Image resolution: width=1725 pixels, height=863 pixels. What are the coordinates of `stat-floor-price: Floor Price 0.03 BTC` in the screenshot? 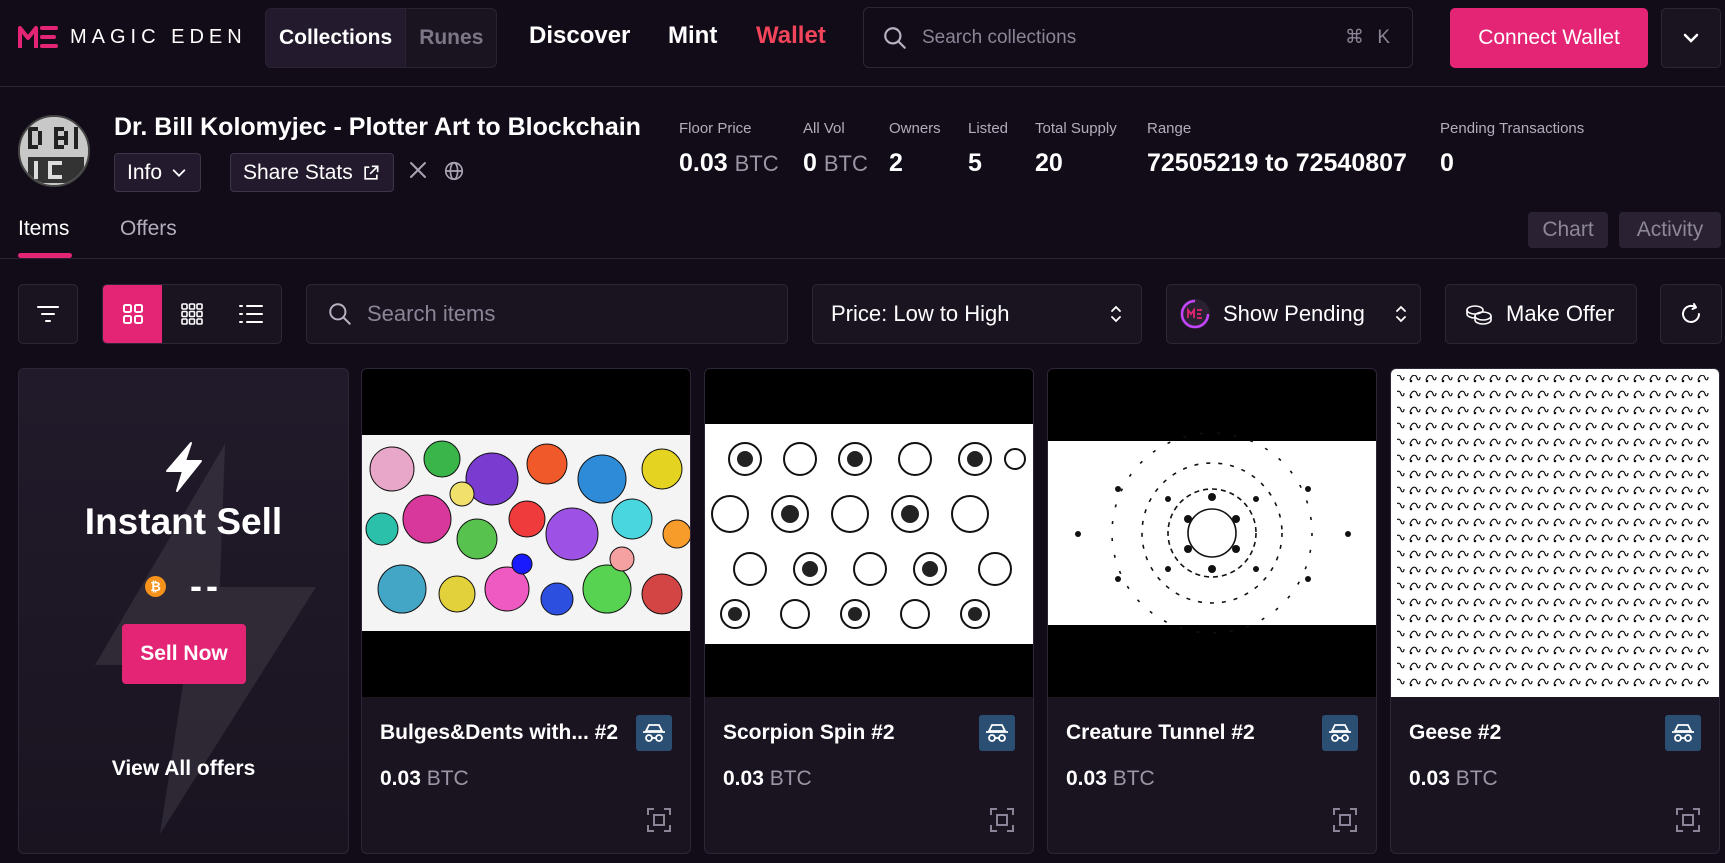 It's located at (729, 148).